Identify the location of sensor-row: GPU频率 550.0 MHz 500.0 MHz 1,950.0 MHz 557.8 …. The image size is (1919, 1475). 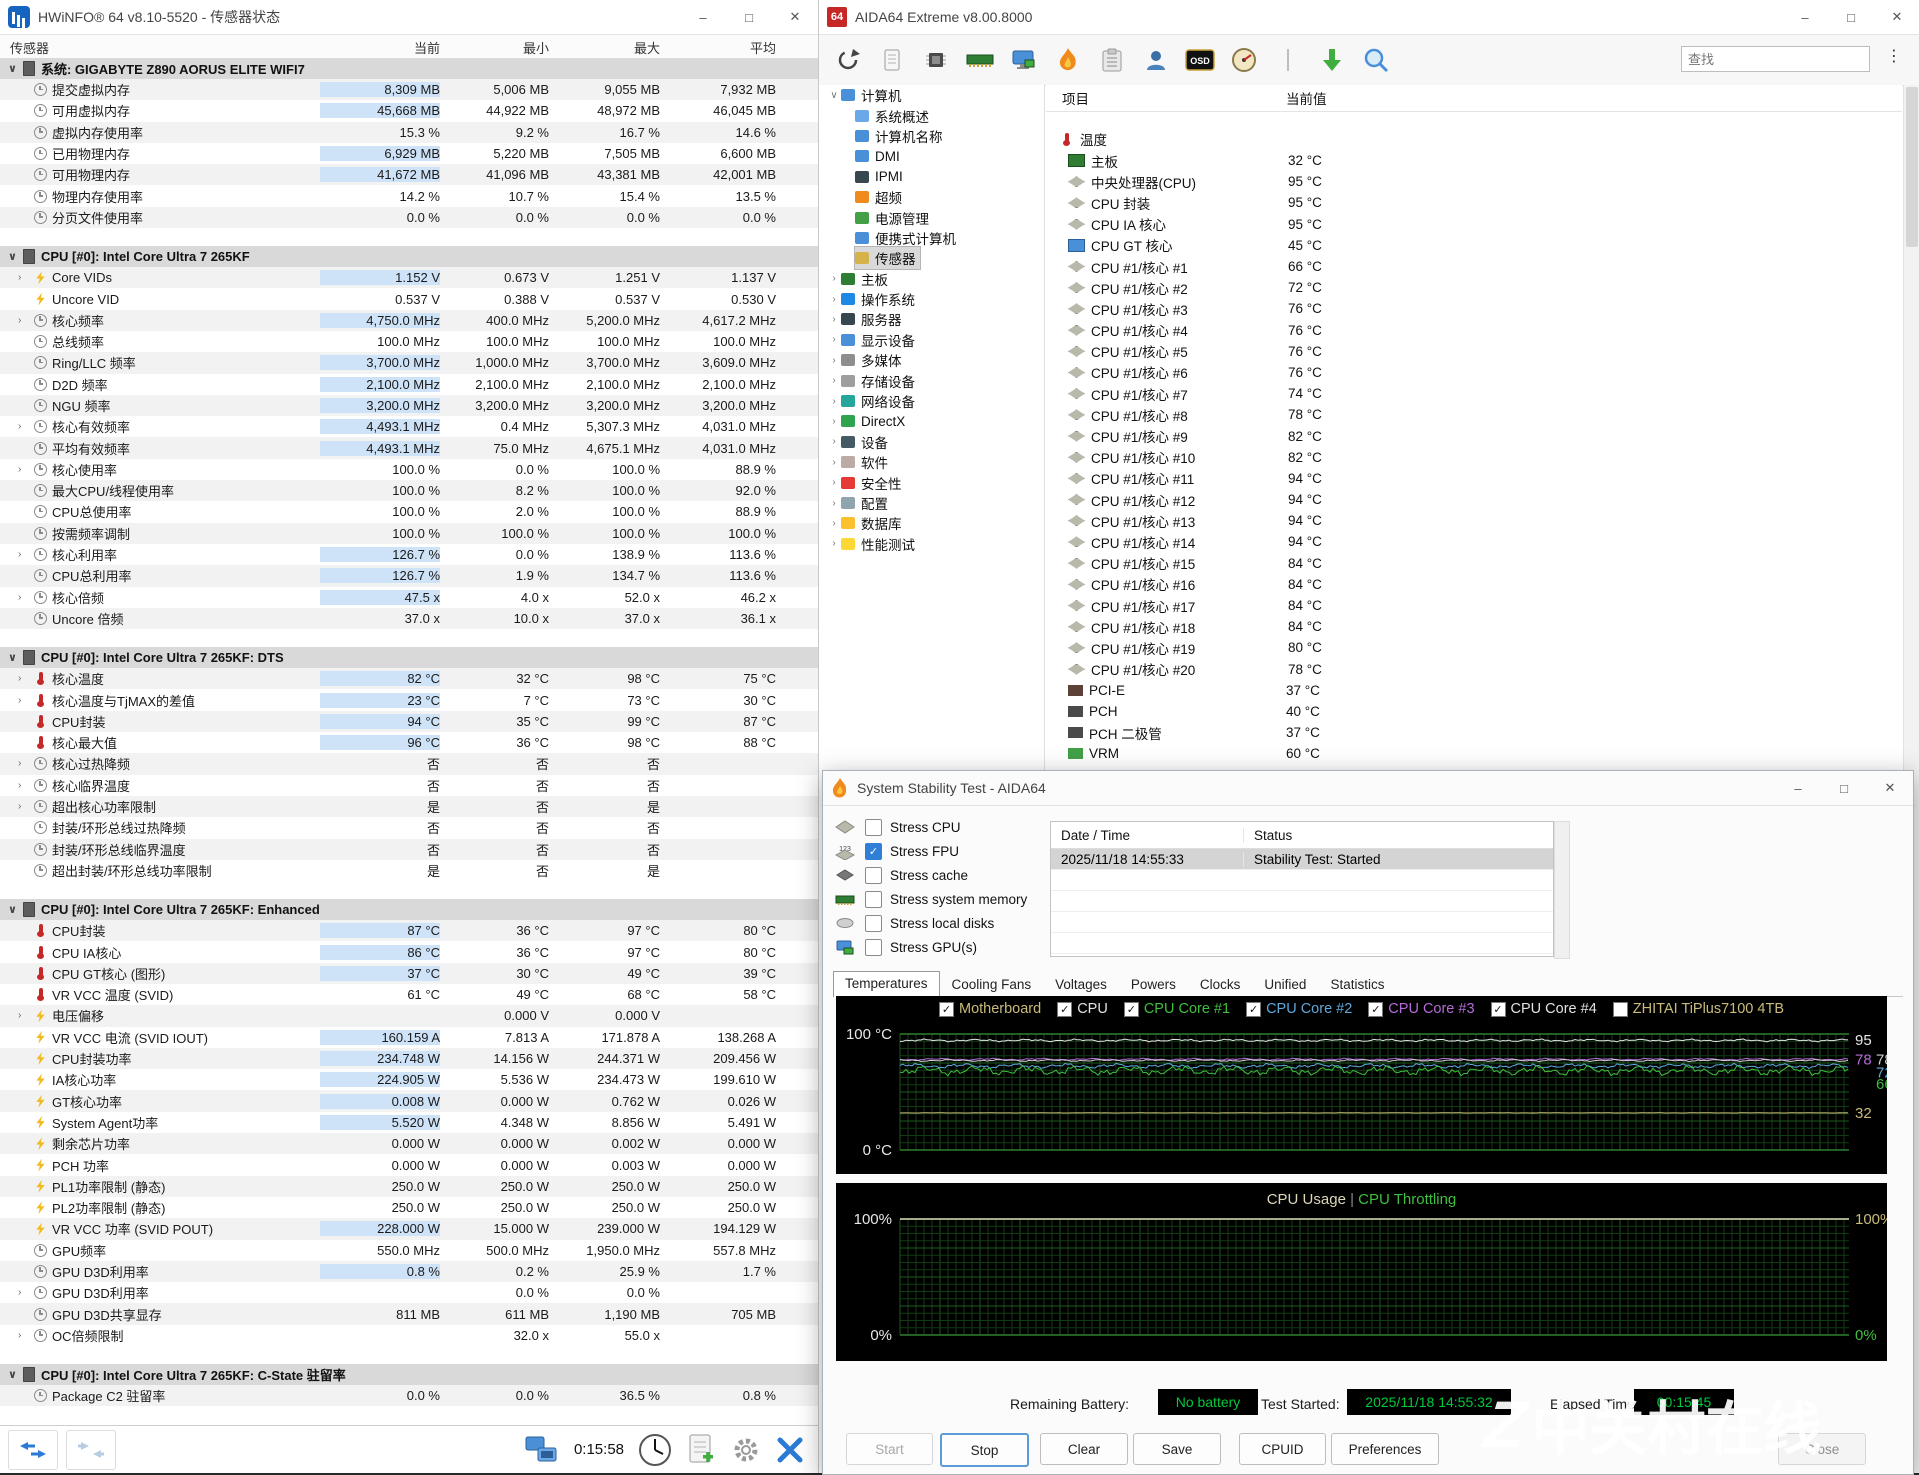
(409, 1250).